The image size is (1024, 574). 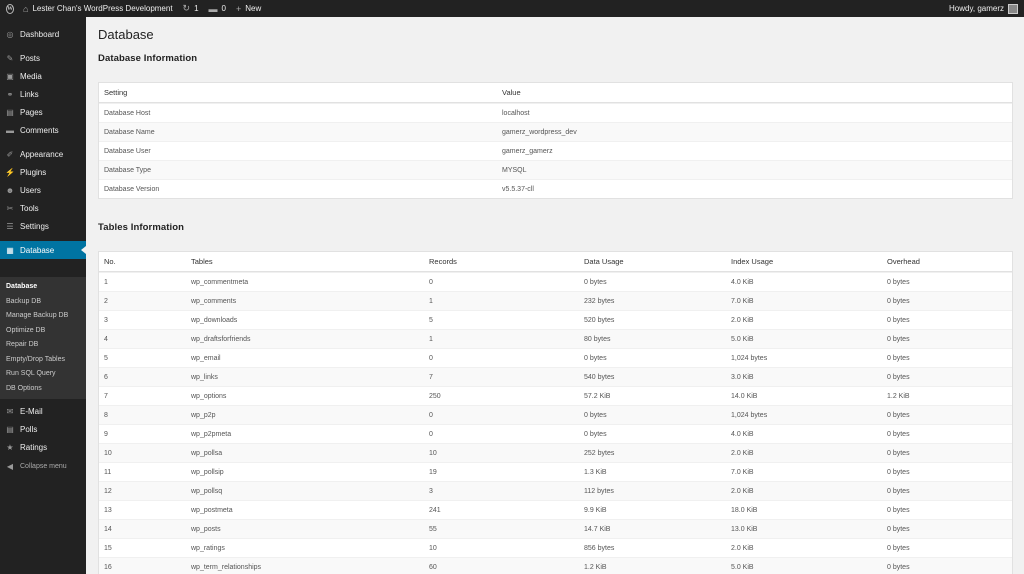 I want to click on table-cell: 18.0 KiB, so click(x=744, y=510).